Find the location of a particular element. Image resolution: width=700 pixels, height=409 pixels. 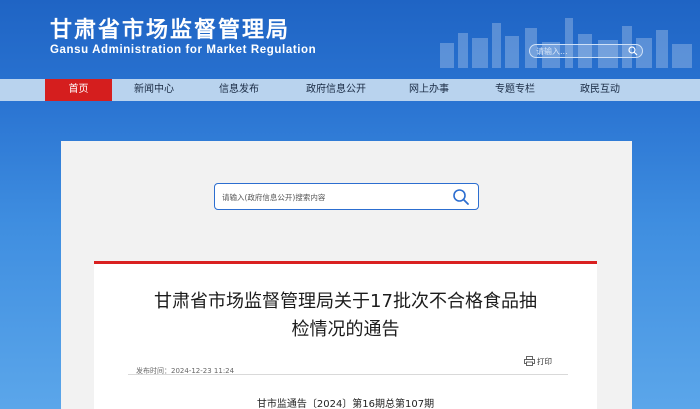

print-button: 打印 is located at coordinates (538, 361).